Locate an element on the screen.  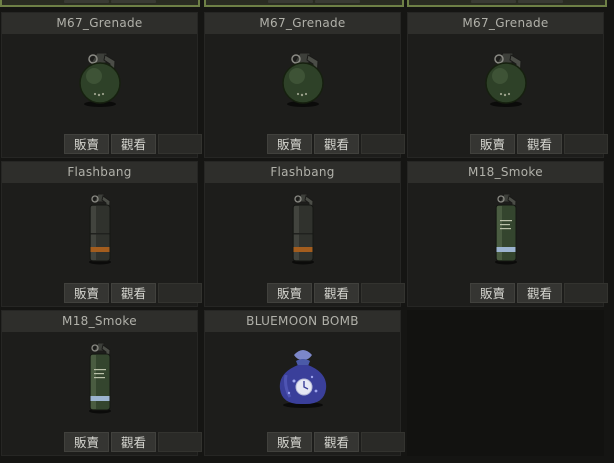
item-name: BLUEMOON BOMB is located at coordinates (302, 321).